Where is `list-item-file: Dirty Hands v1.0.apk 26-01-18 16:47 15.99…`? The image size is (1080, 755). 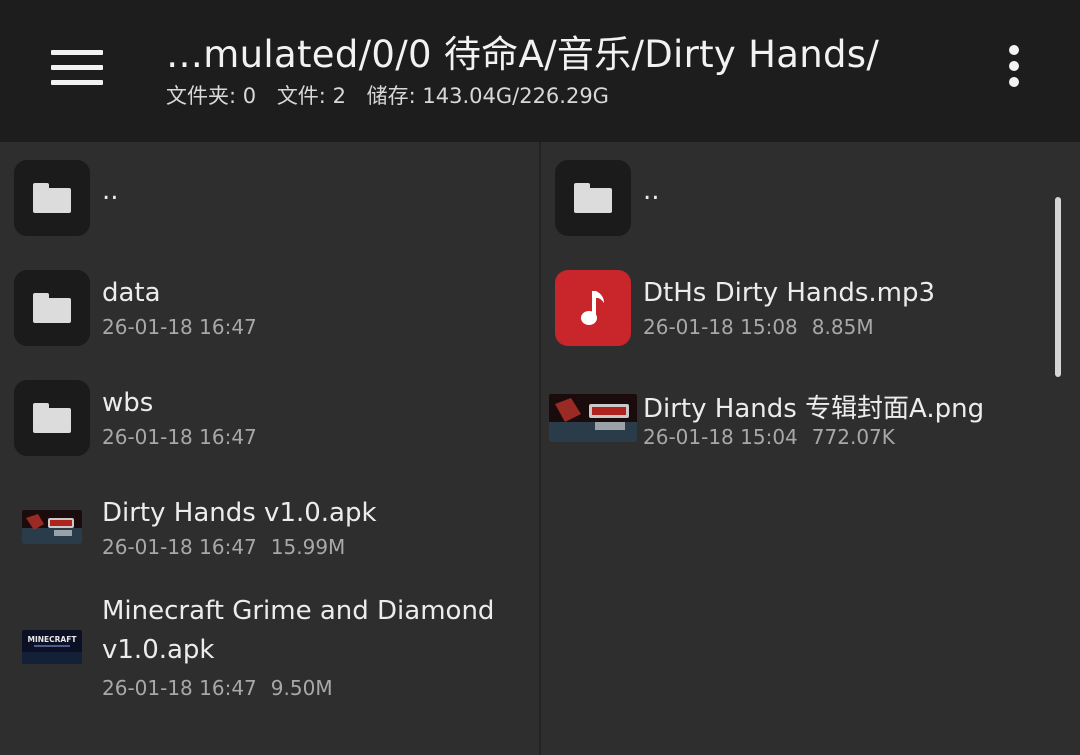 list-item-file: Dirty Hands v1.0.apk 26-01-18 16:47 15.99… is located at coordinates (269, 540).